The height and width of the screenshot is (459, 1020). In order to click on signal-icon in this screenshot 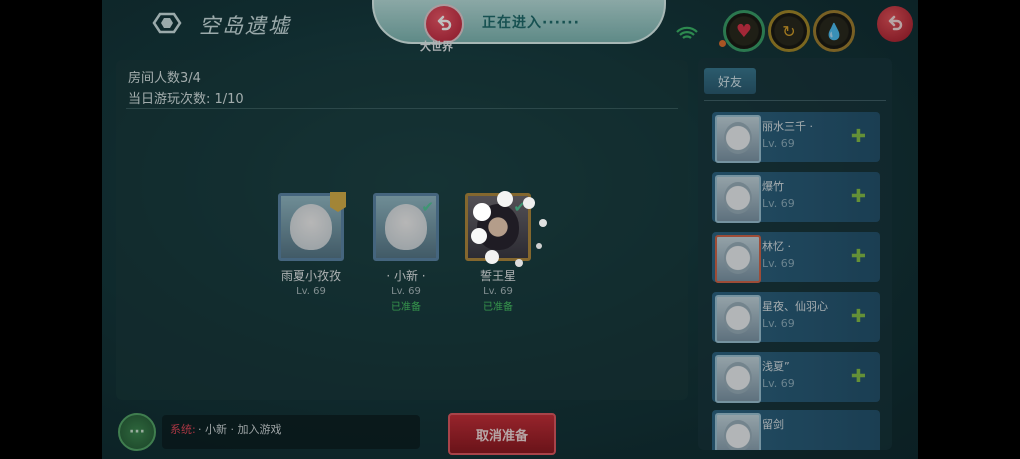, I will do `click(687, 32)`.